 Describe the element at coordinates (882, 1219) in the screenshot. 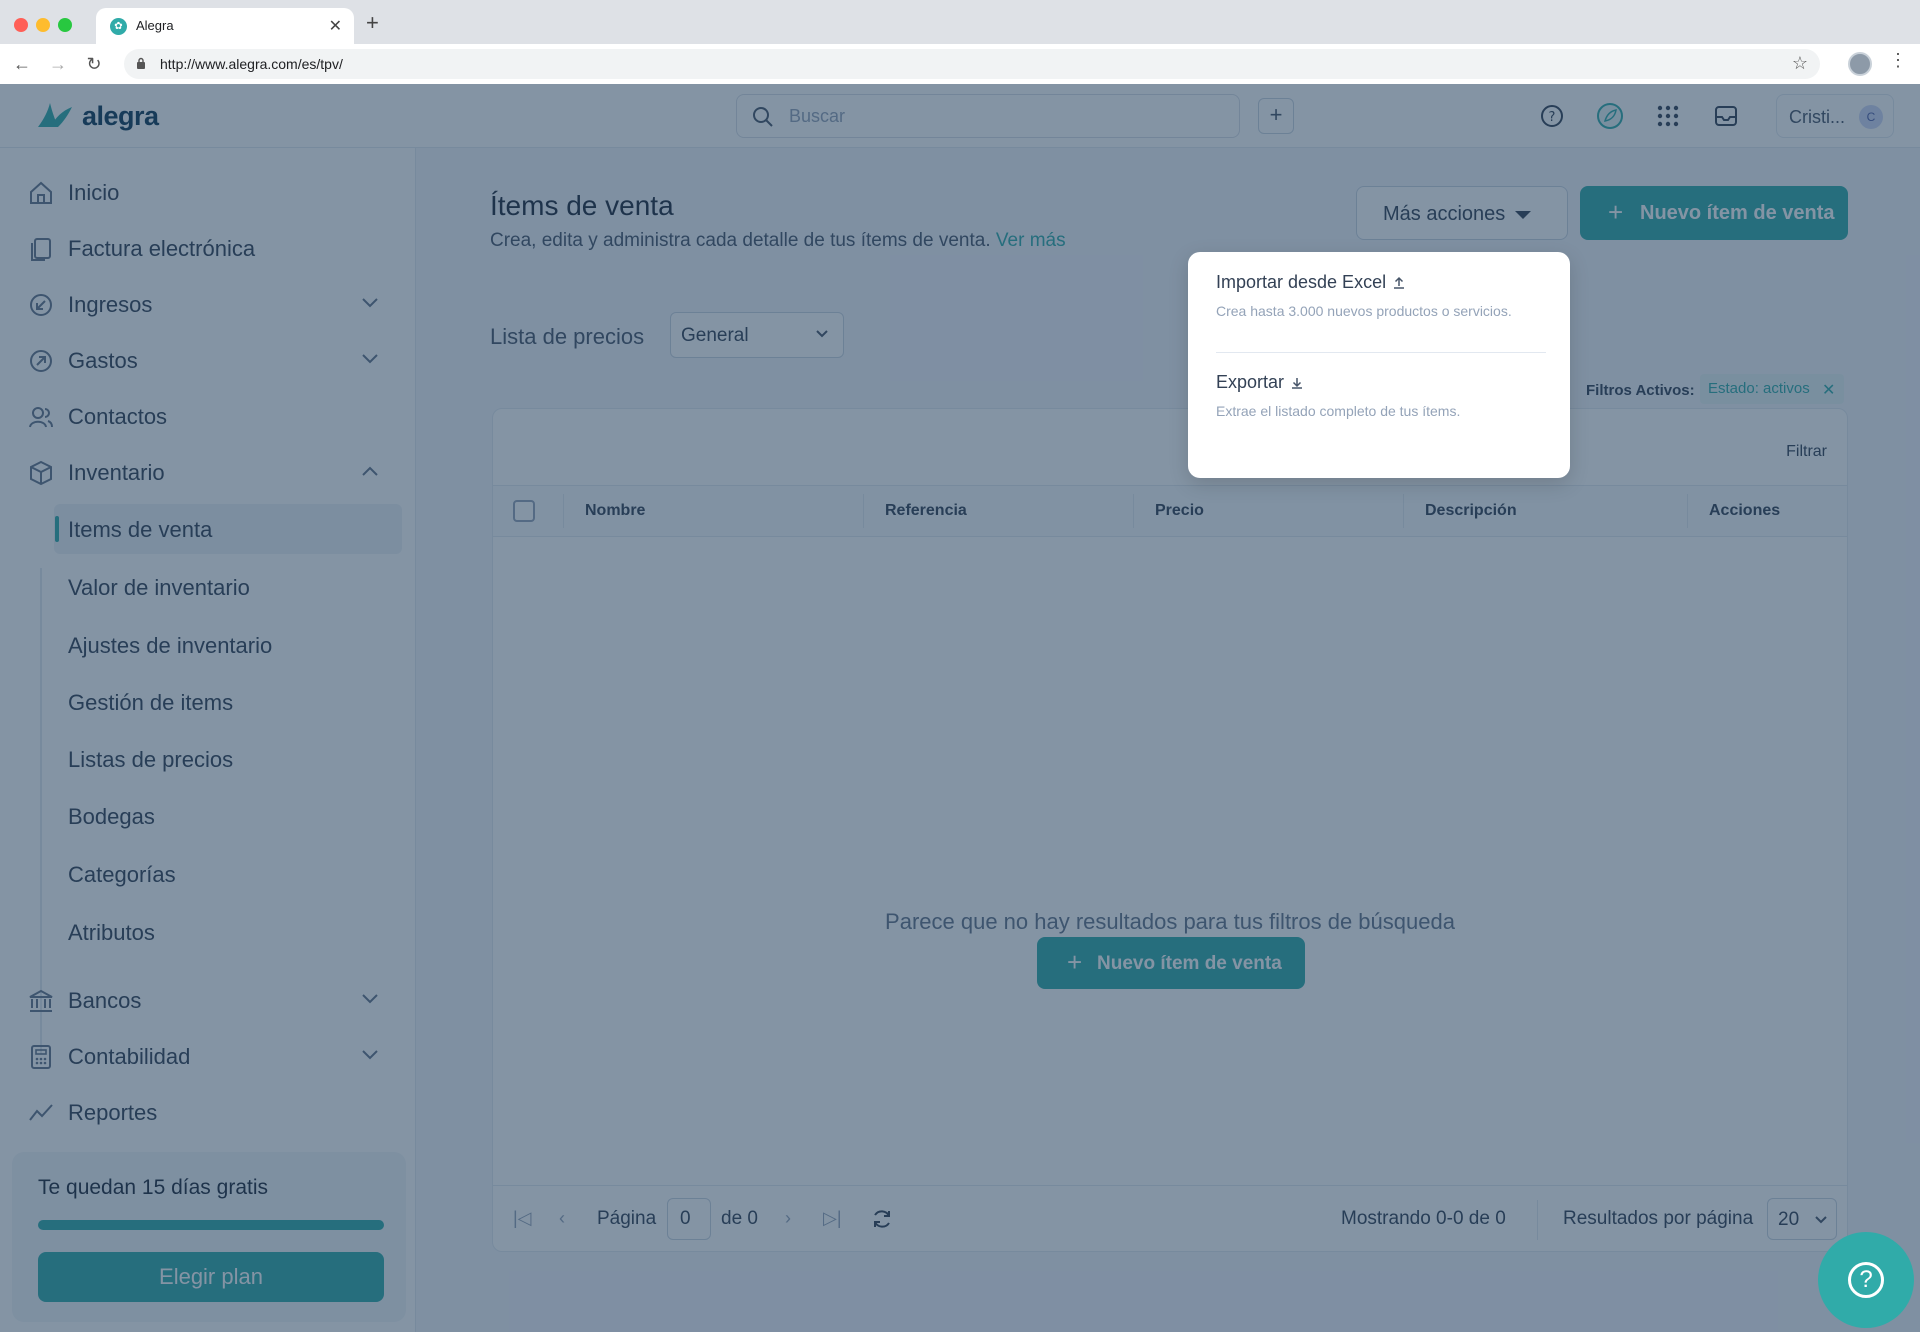

I see `refresh-icon` at that location.